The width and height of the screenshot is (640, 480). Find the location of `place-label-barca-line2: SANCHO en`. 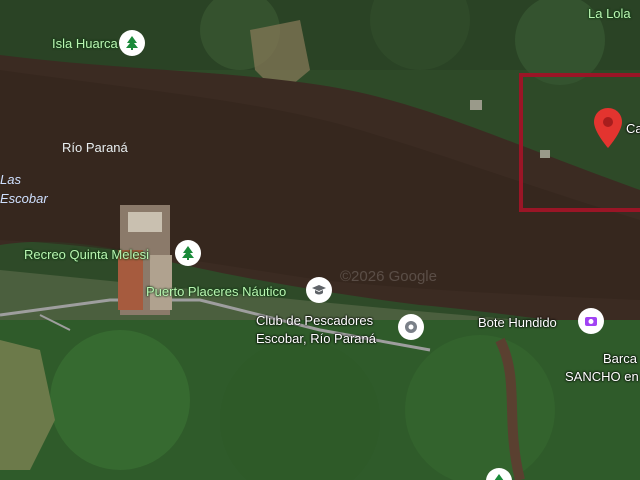

place-label-barca-line2: SANCHO en is located at coordinates (602, 377).